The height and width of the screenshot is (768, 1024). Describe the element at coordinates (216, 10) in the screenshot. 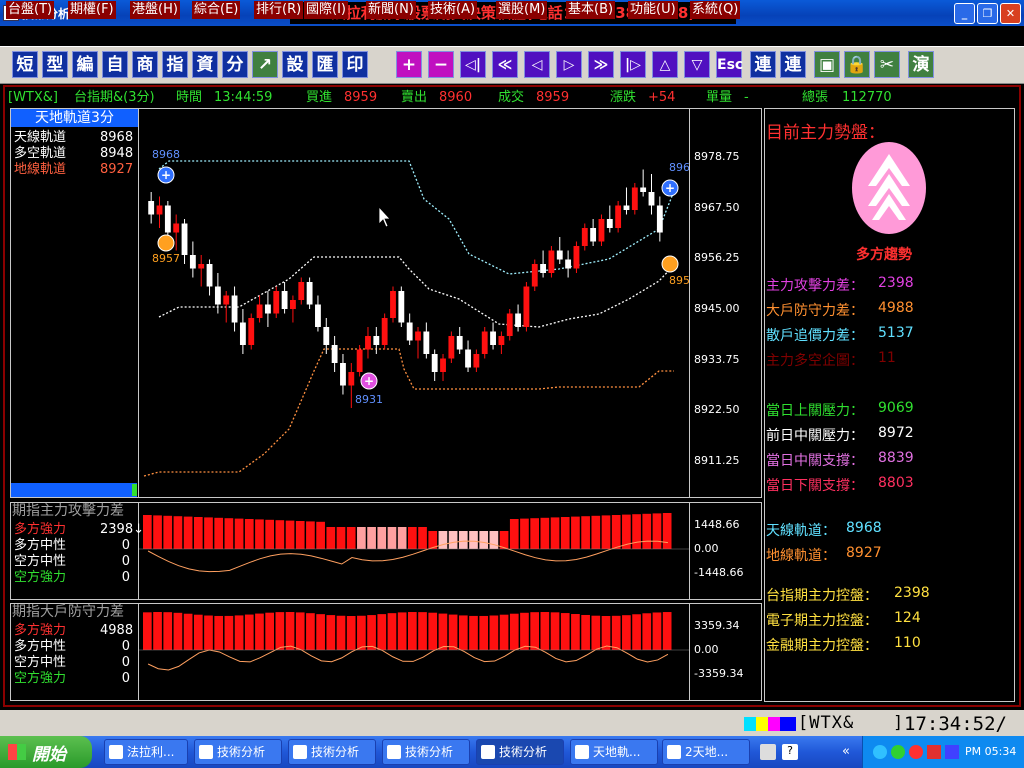

I see `menu-item-3: 綜合(E)` at that location.